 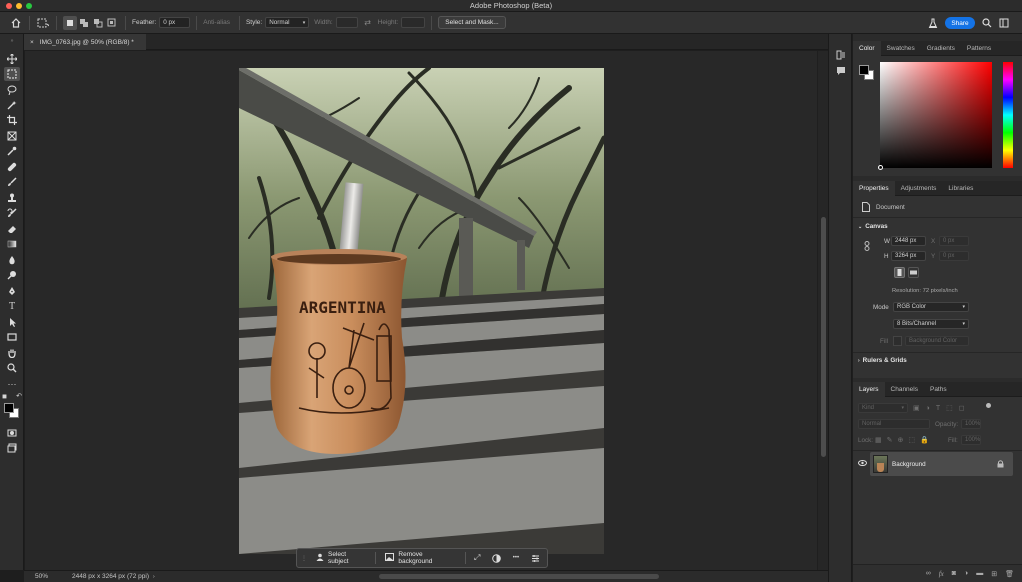 What do you see at coordinates (12, 384) in the screenshot?
I see `more-tools-icon: ···` at bounding box center [12, 384].